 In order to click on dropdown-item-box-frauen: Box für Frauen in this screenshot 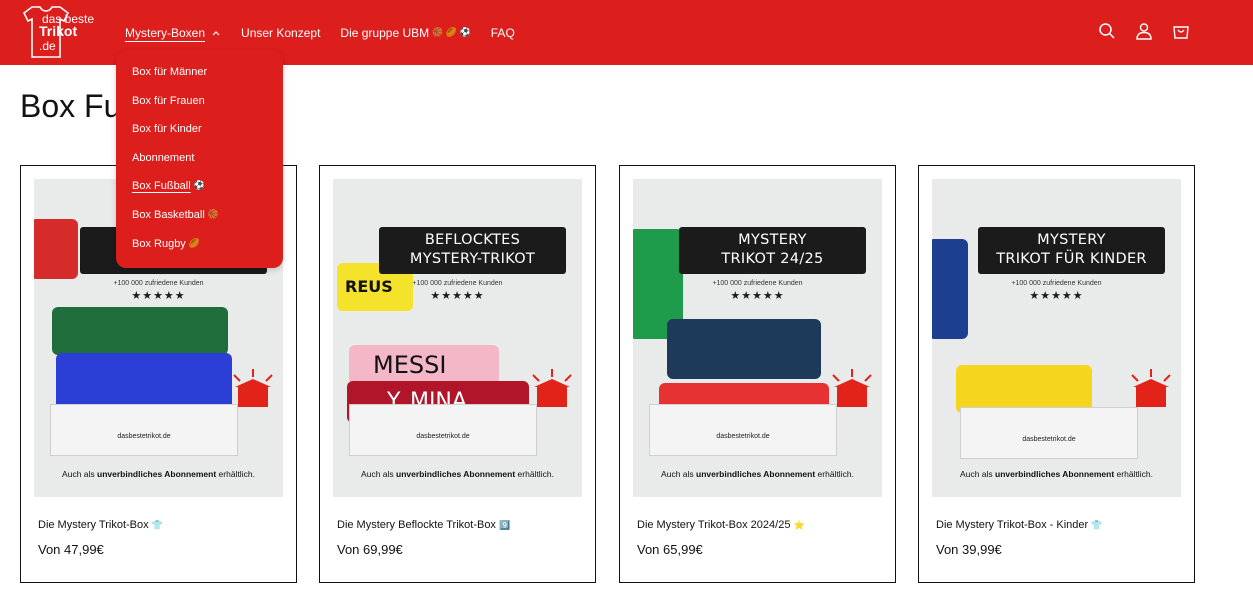, I will do `click(199, 109)`.